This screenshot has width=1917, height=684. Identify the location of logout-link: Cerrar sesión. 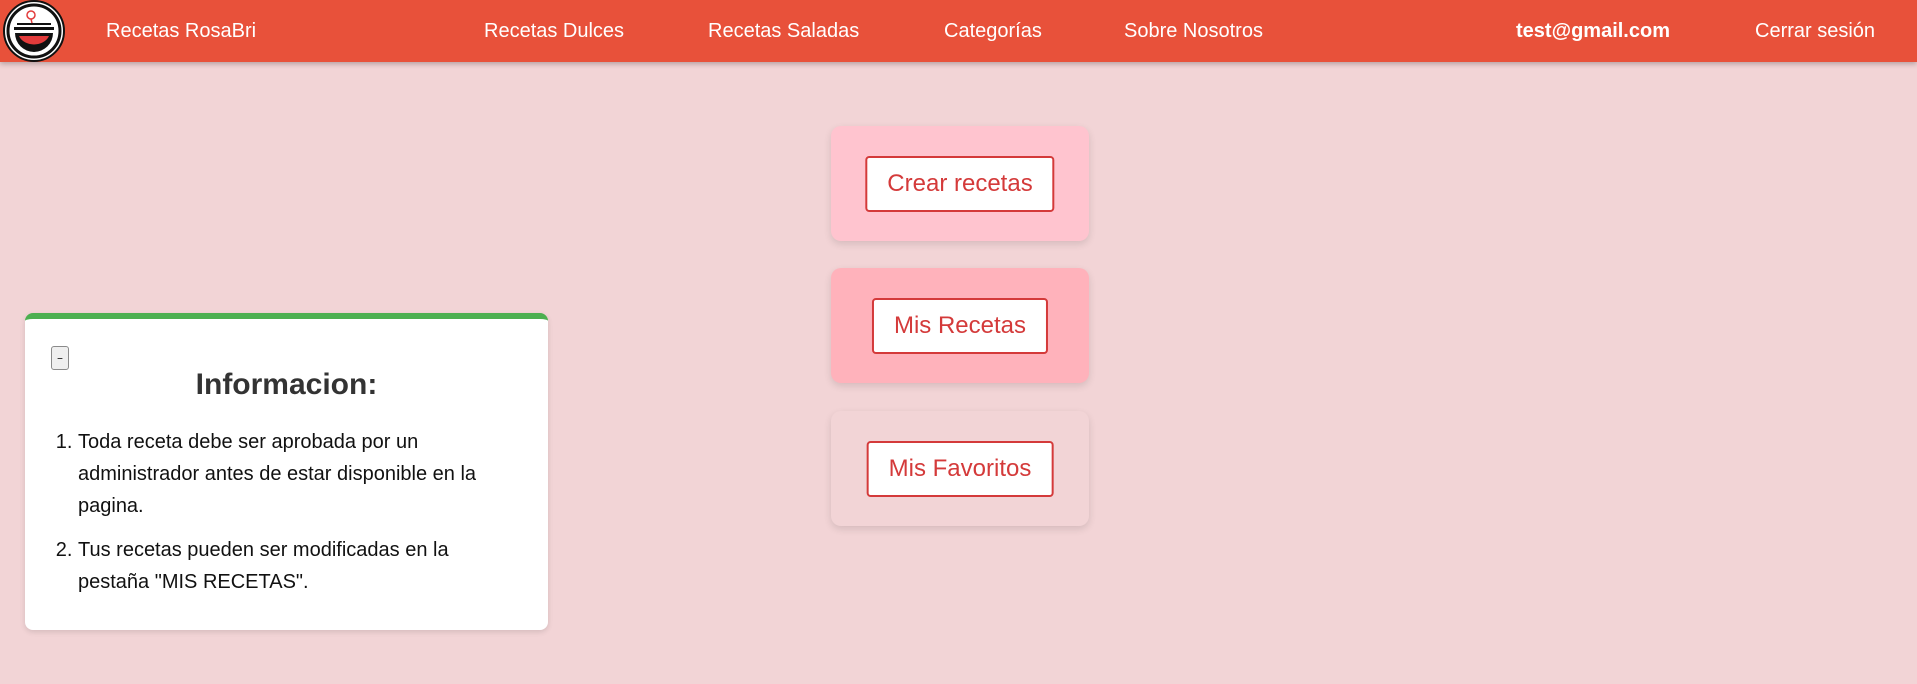
(1815, 31).